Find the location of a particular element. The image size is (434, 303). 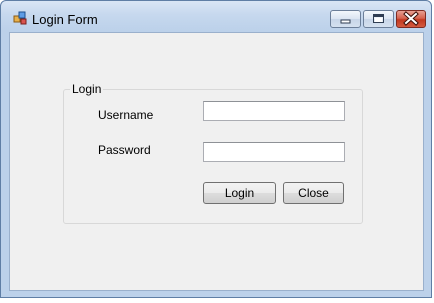

maximize-button is located at coordinates (378, 19).